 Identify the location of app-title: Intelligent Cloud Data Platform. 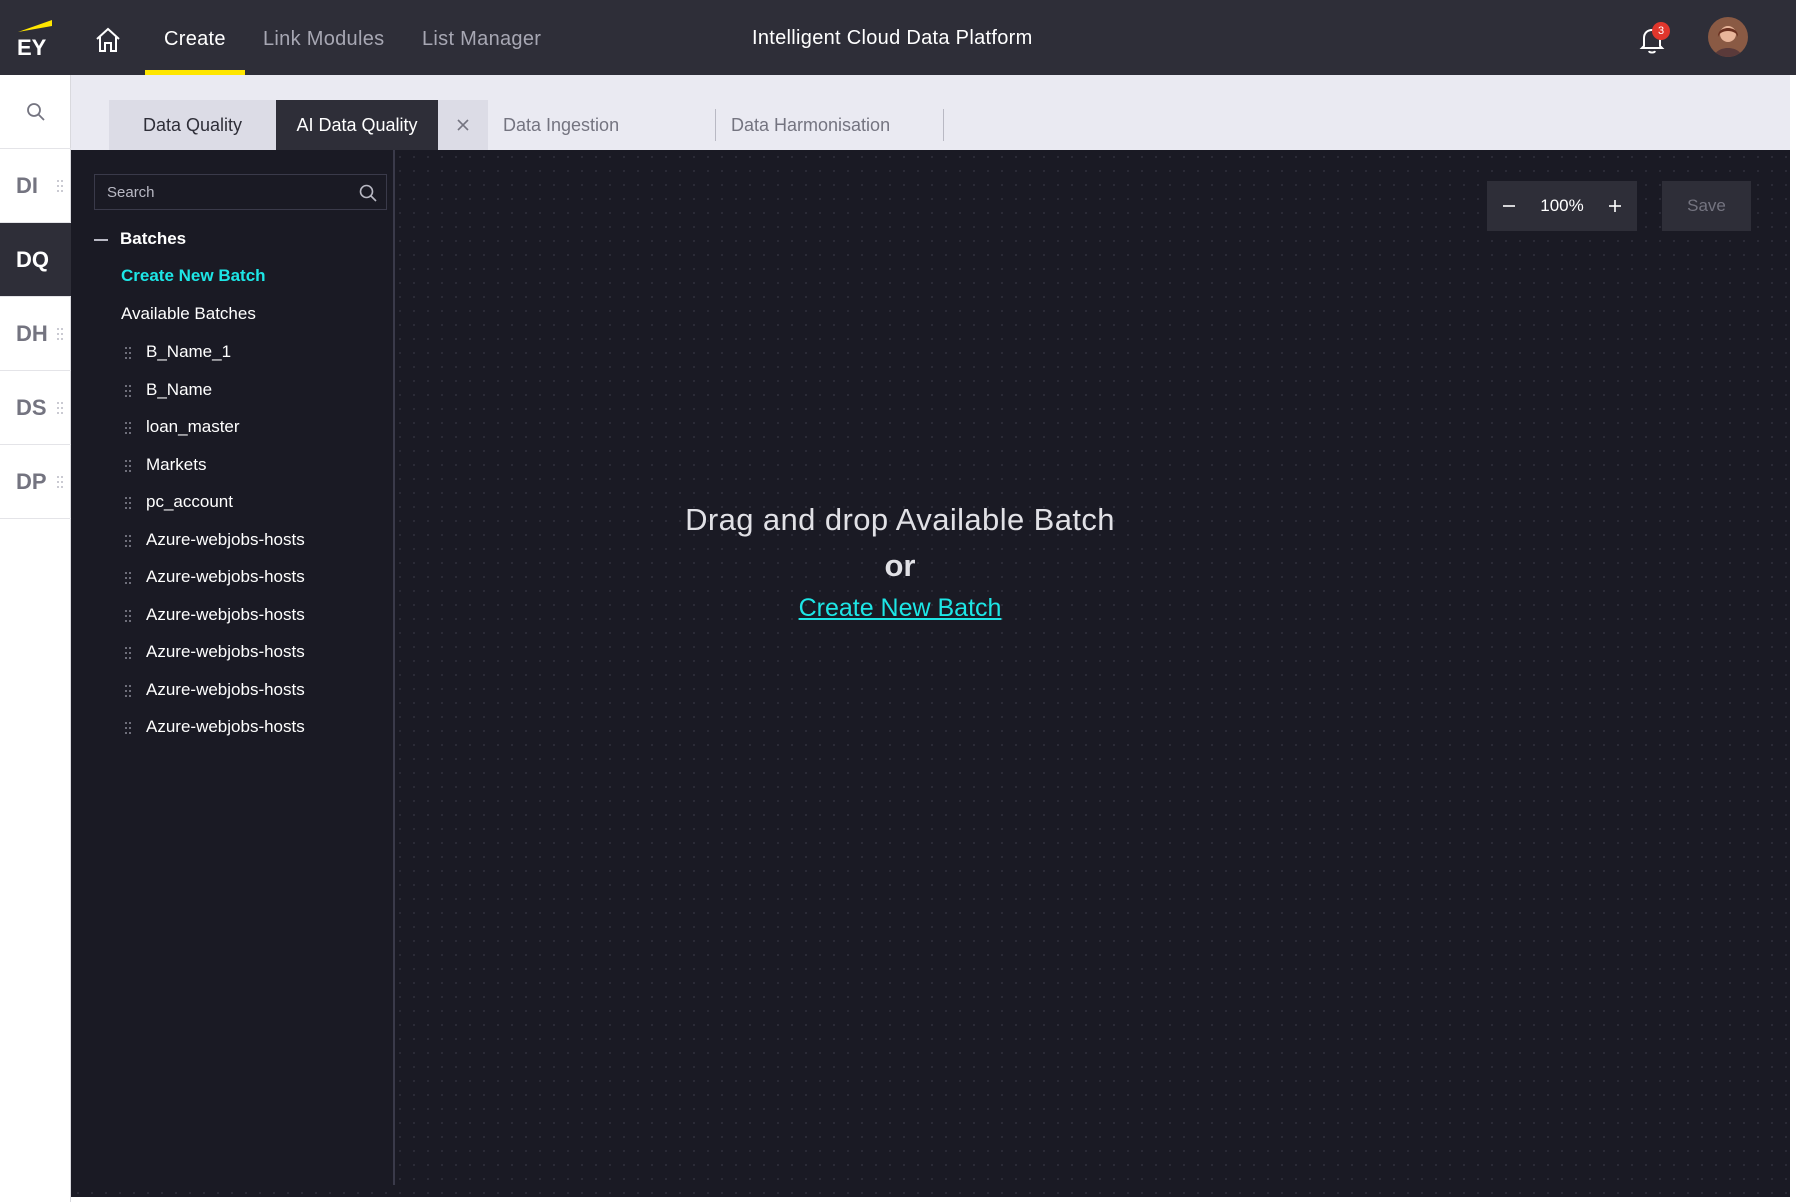
(892, 38).